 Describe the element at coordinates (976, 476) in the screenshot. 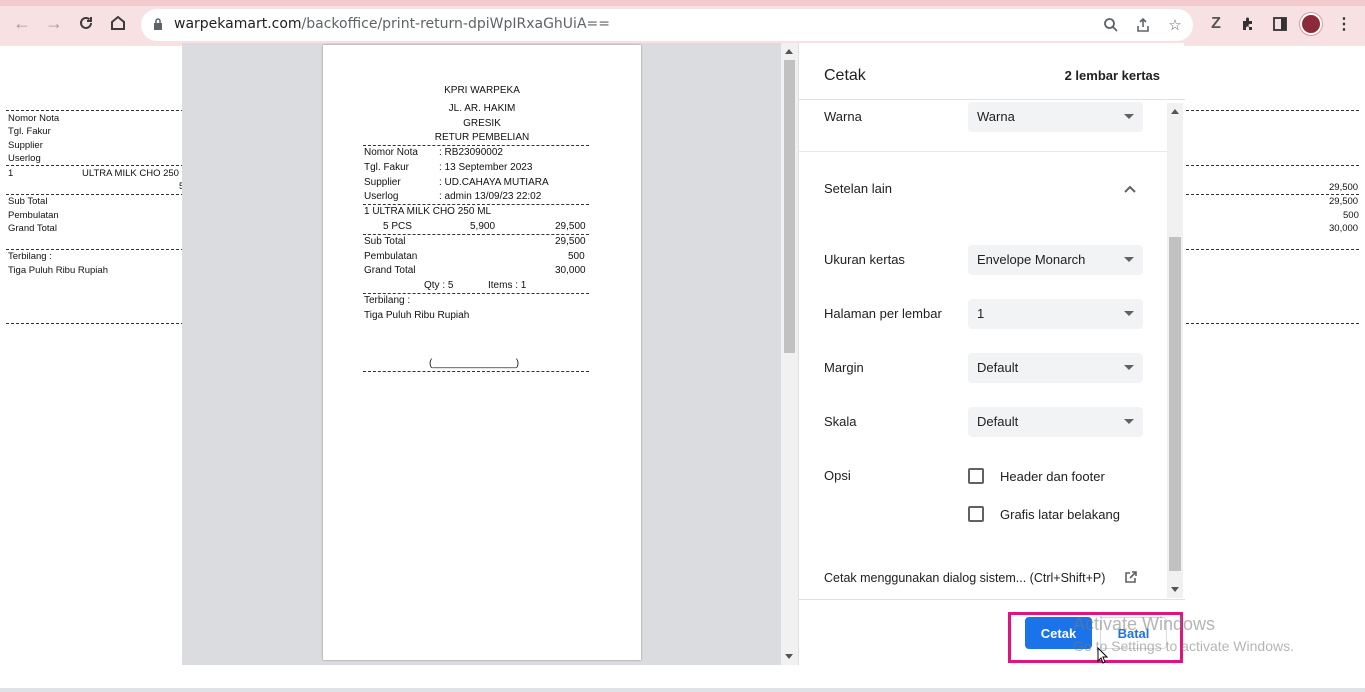

I see `header-footer-checkbox` at that location.